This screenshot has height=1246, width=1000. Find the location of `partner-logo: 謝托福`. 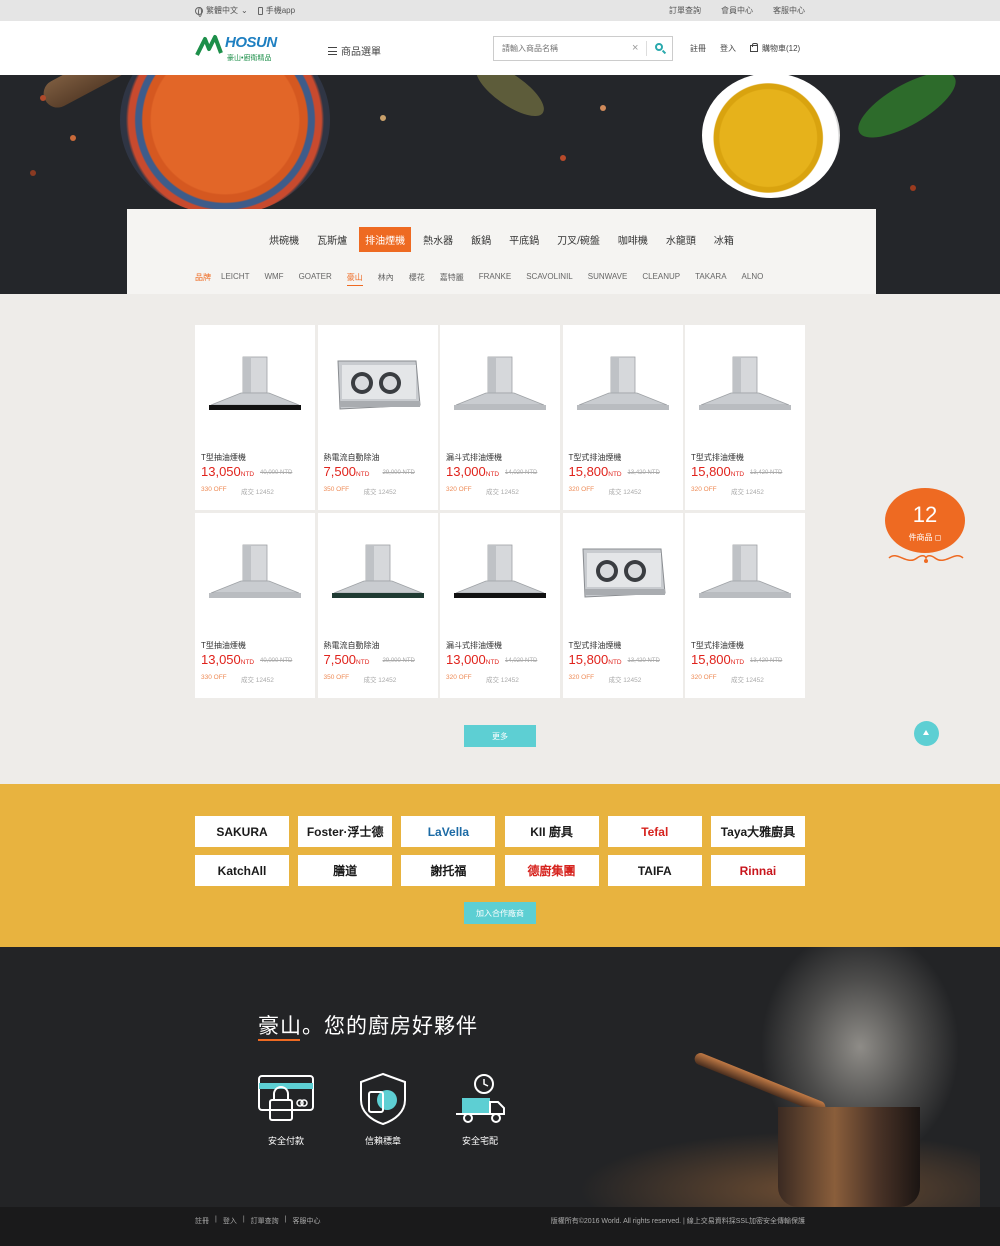

partner-logo: 謝托福 is located at coordinates (448, 870).